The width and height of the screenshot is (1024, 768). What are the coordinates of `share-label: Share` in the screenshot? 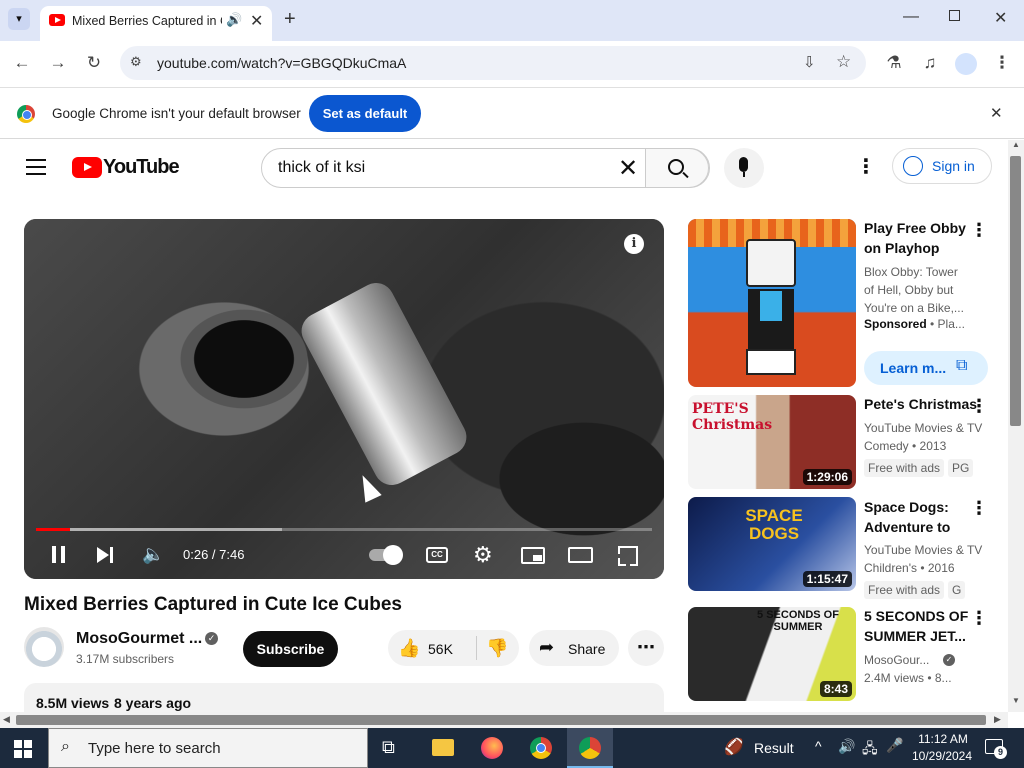 It's located at (587, 649).